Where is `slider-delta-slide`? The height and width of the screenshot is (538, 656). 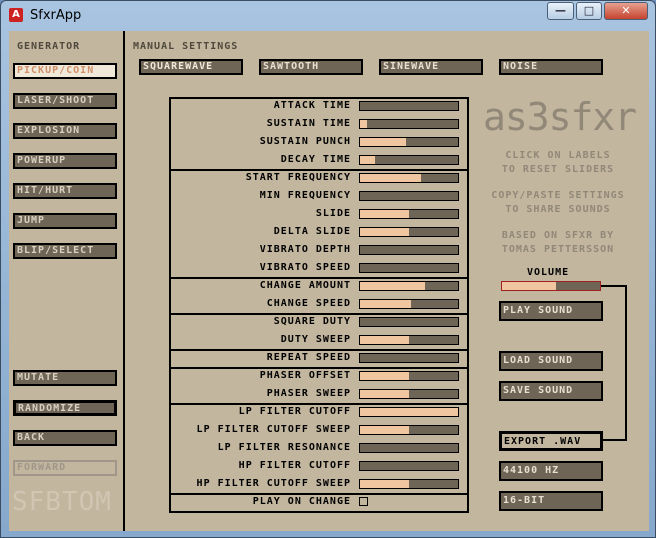
slider-delta-slide is located at coordinates (409, 232).